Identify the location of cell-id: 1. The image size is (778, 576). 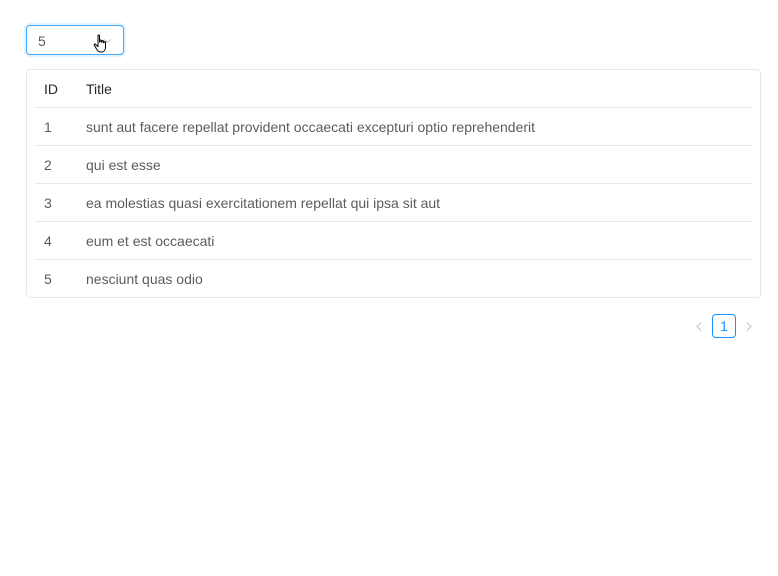
(48, 127).